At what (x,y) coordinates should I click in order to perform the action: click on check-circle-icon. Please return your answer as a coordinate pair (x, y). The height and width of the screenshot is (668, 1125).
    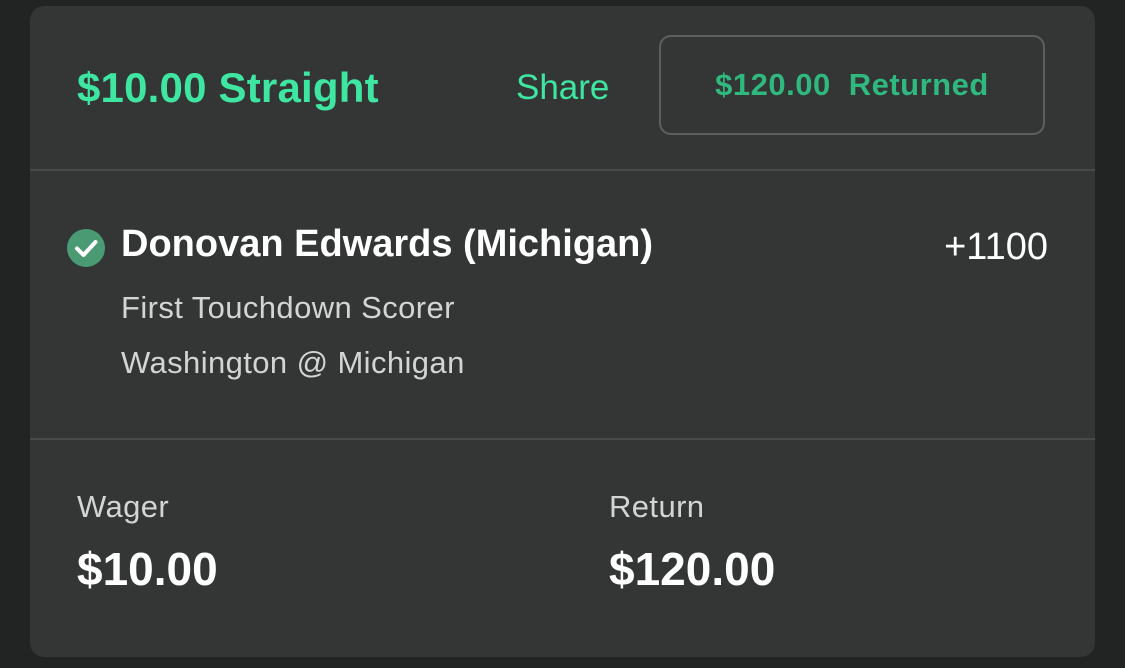
    Looking at the image, I should click on (86, 248).